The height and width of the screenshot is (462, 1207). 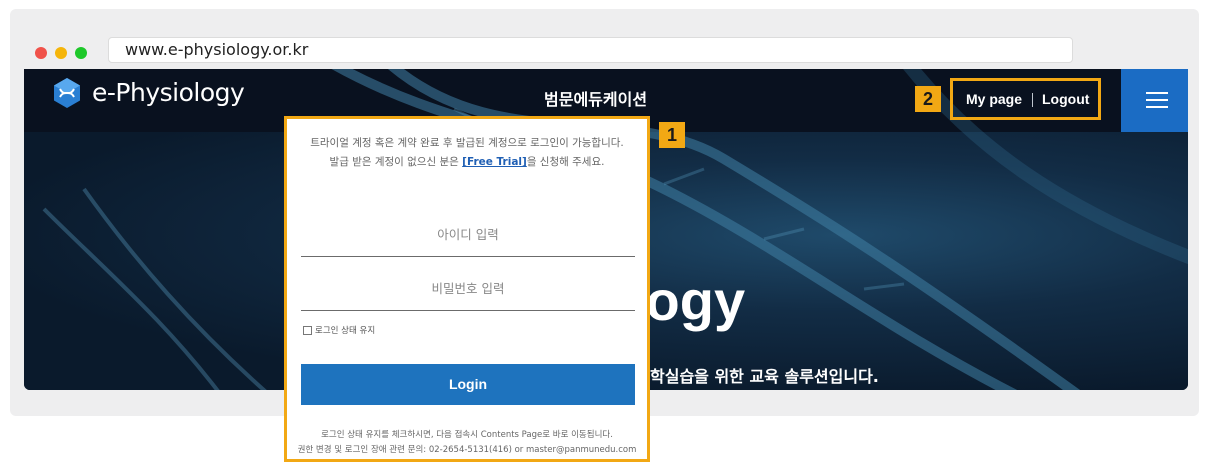 I want to click on callout-number-2: 2, so click(x=928, y=99).